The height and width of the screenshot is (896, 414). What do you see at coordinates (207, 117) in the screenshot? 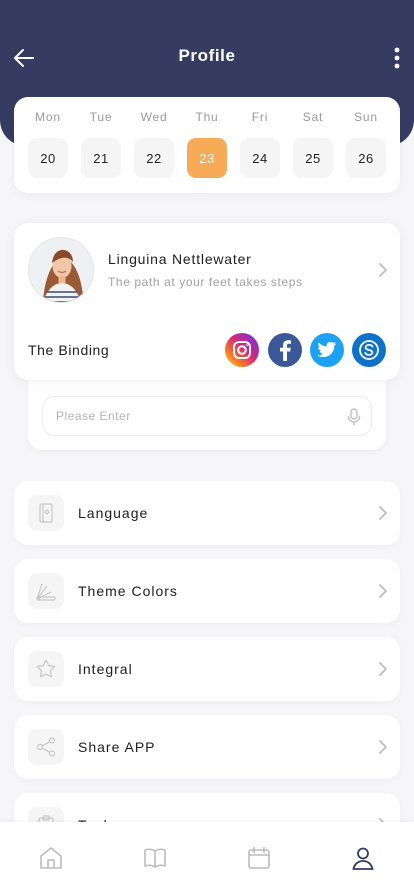
I see `day-name: Thu` at bounding box center [207, 117].